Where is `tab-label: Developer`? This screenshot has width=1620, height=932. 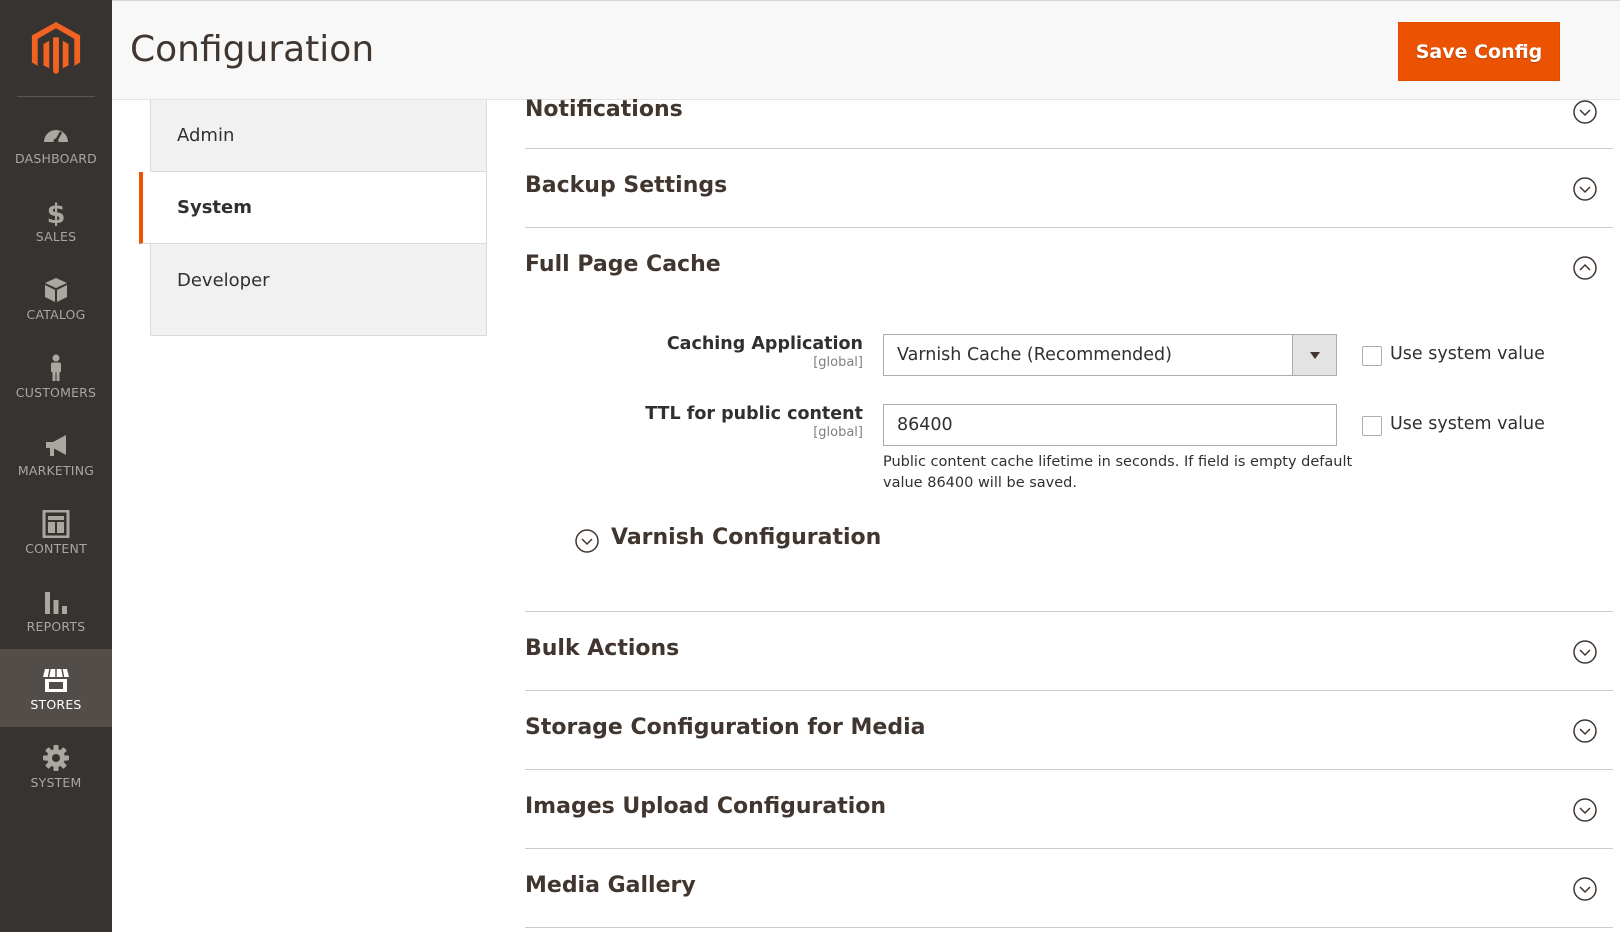
tab-label: Developer is located at coordinates (223, 280).